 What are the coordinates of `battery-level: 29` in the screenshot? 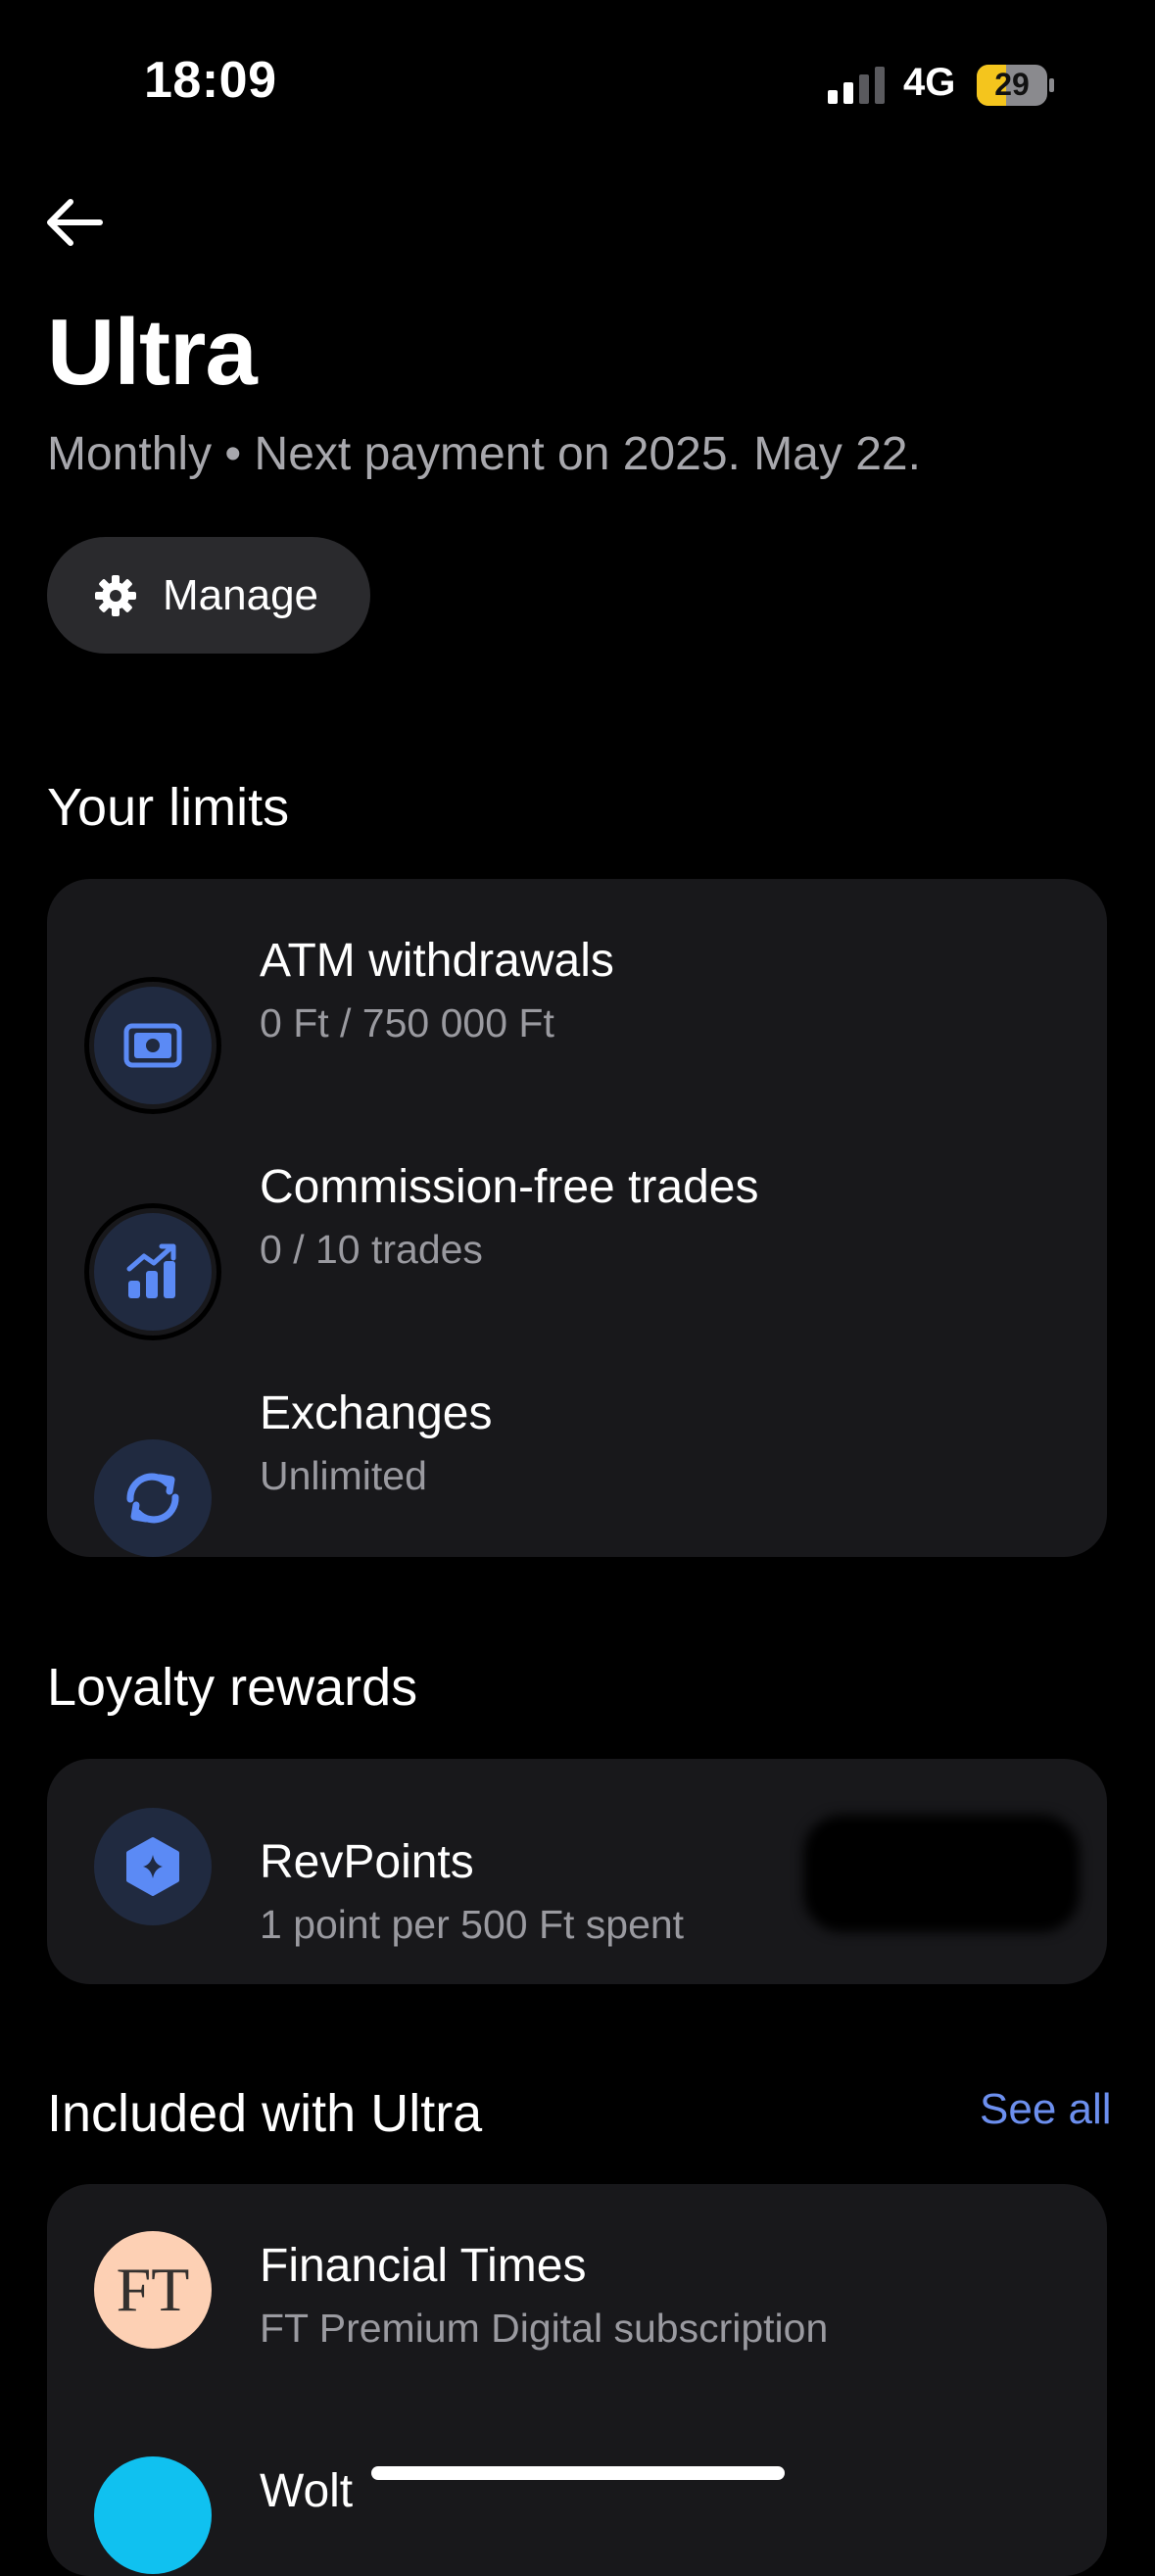 It's located at (1012, 84).